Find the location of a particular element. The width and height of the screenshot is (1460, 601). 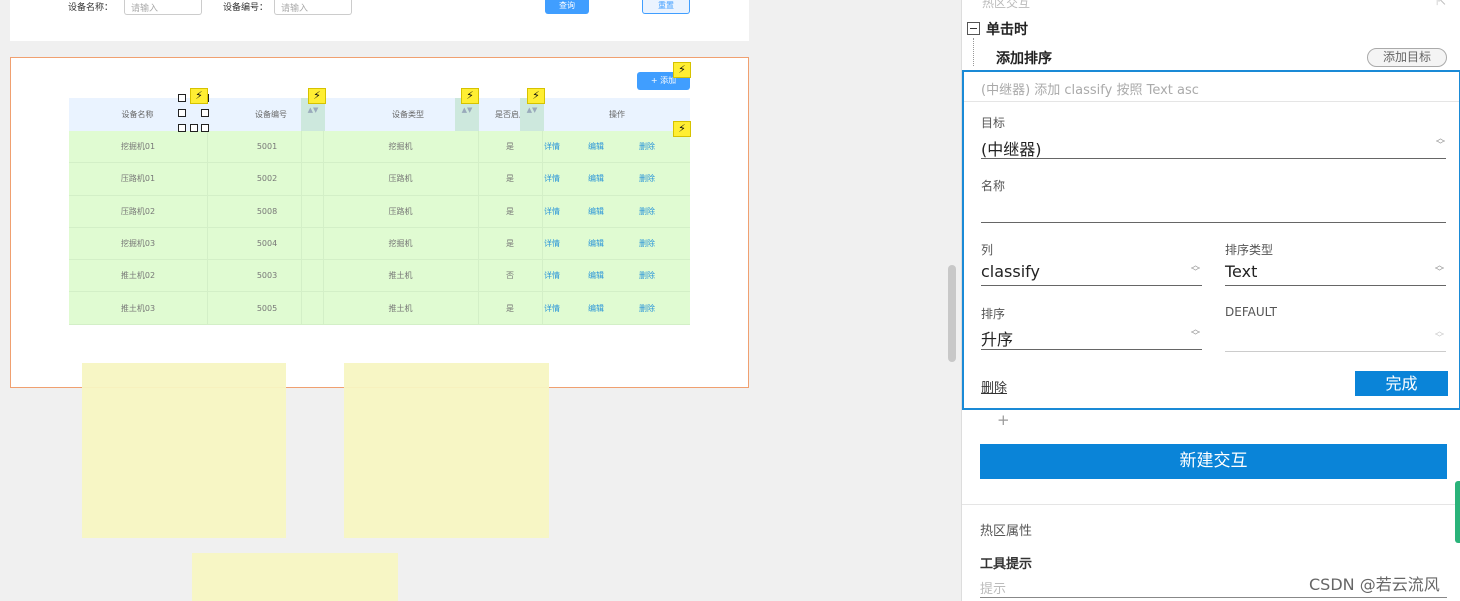

side-tab is located at coordinates (1457, 512).